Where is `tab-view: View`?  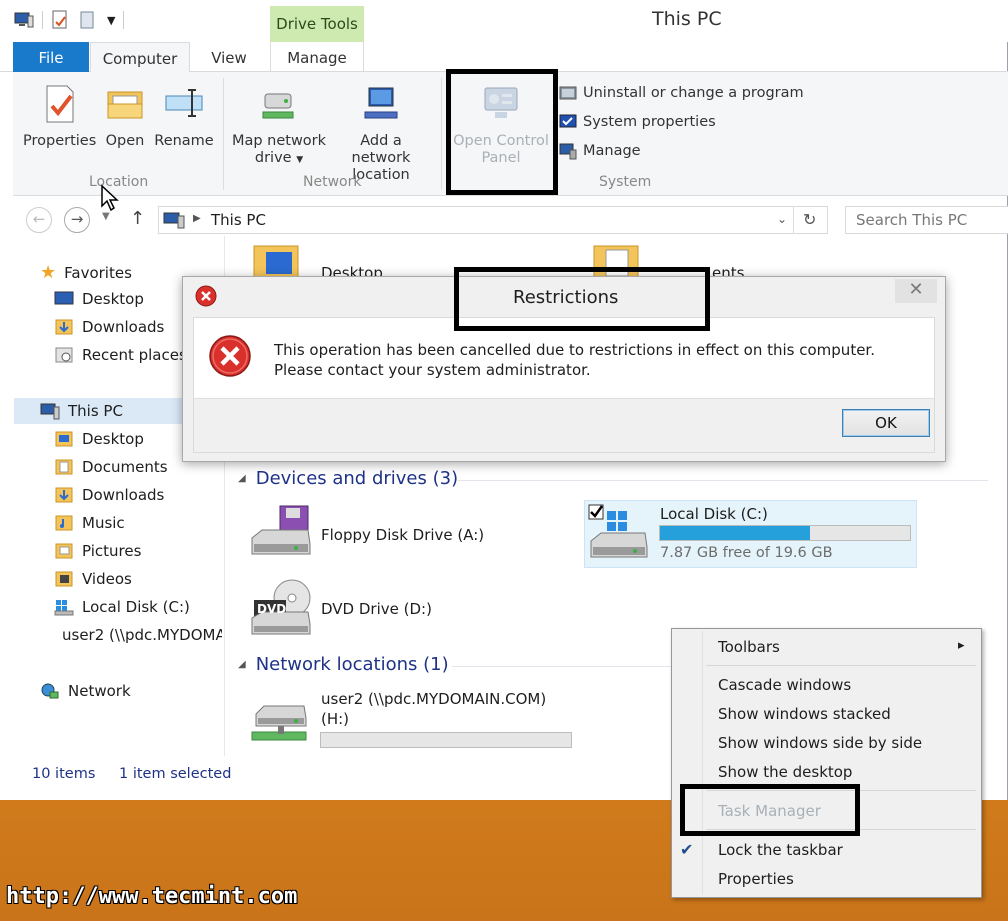 tab-view: View is located at coordinates (229, 57).